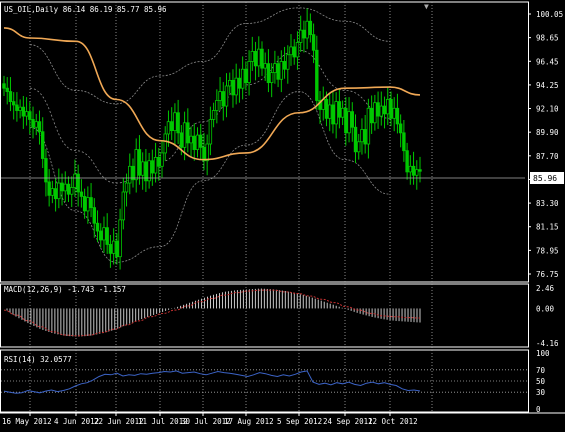 The height and width of the screenshot is (437, 565). I want to click on price-tick-label: 83.30, so click(547, 203).